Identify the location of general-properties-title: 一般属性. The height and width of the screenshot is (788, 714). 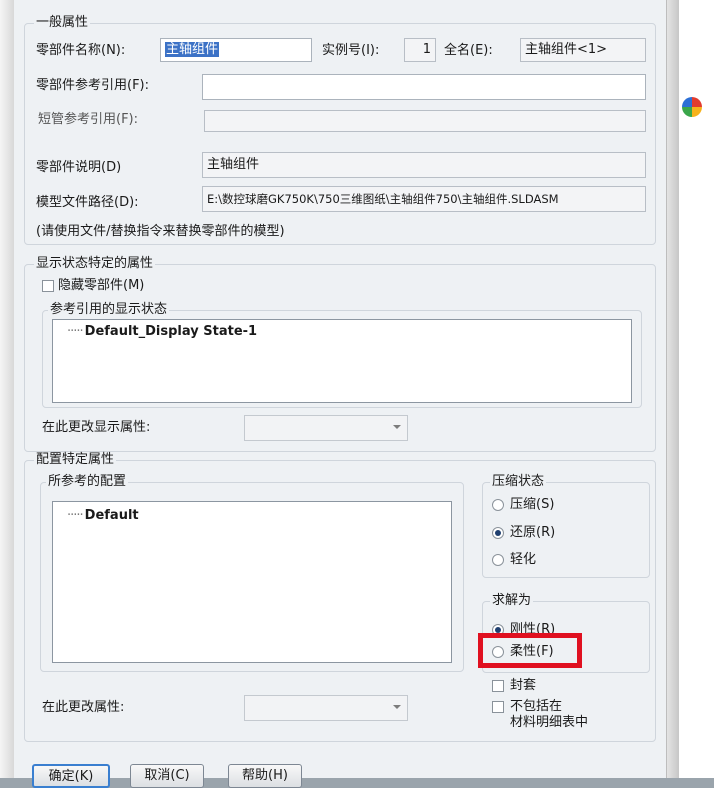
(62, 23).